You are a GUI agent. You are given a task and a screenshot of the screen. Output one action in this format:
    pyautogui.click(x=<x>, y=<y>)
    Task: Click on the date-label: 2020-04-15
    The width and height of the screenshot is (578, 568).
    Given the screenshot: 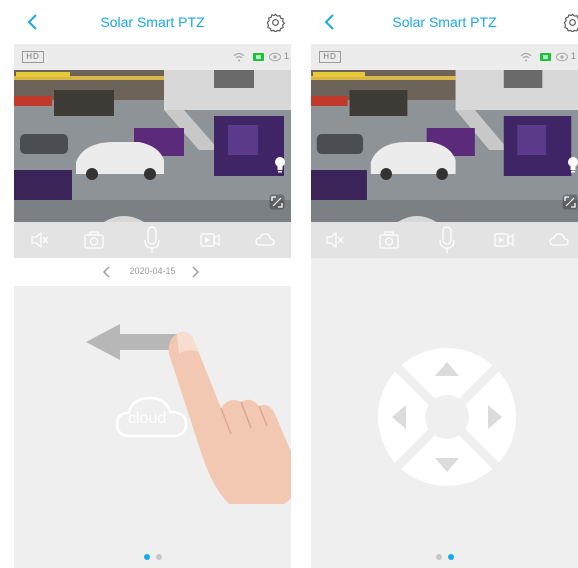 What is the action you would take?
    pyautogui.click(x=152, y=271)
    